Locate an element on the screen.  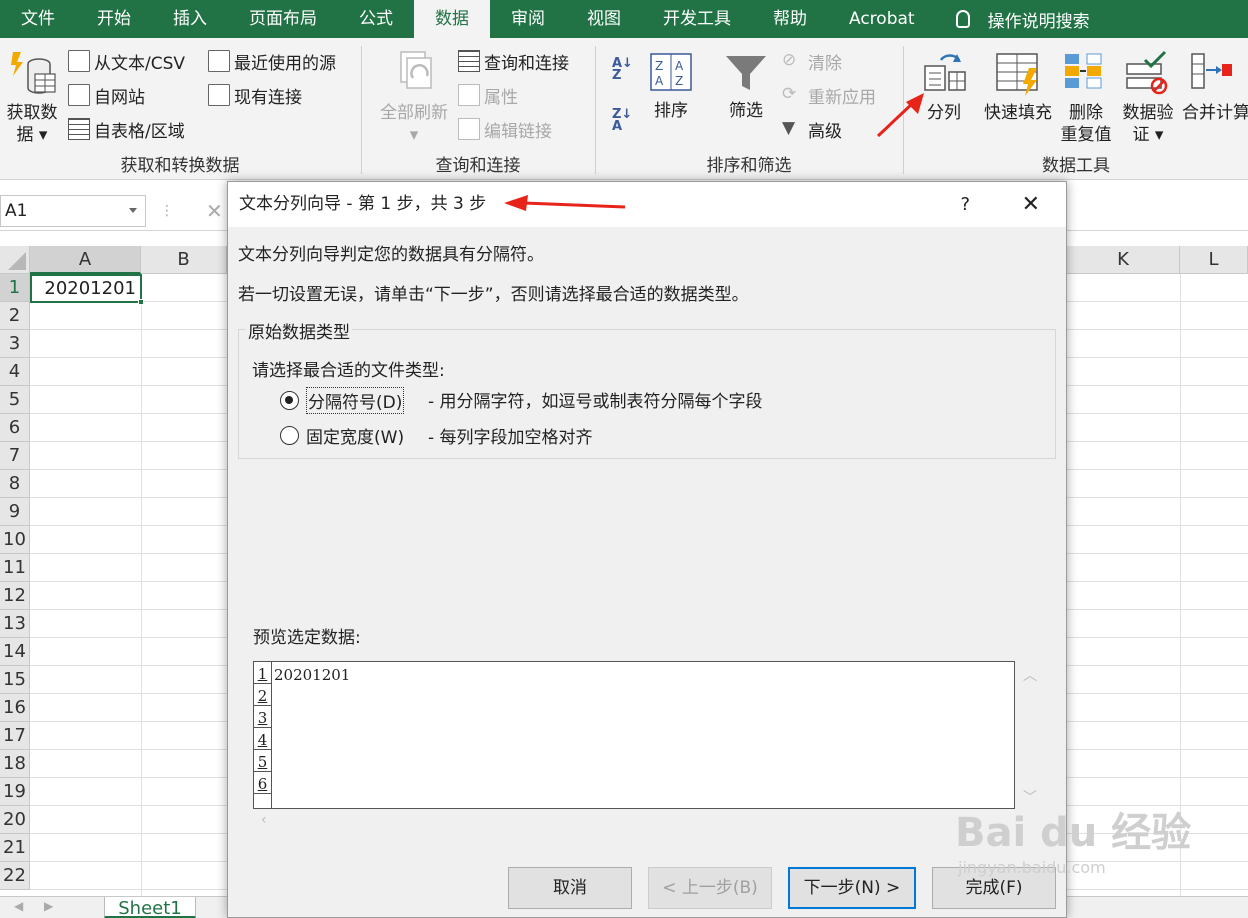
corner-triangle-icon is located at coordinates (17, 261).